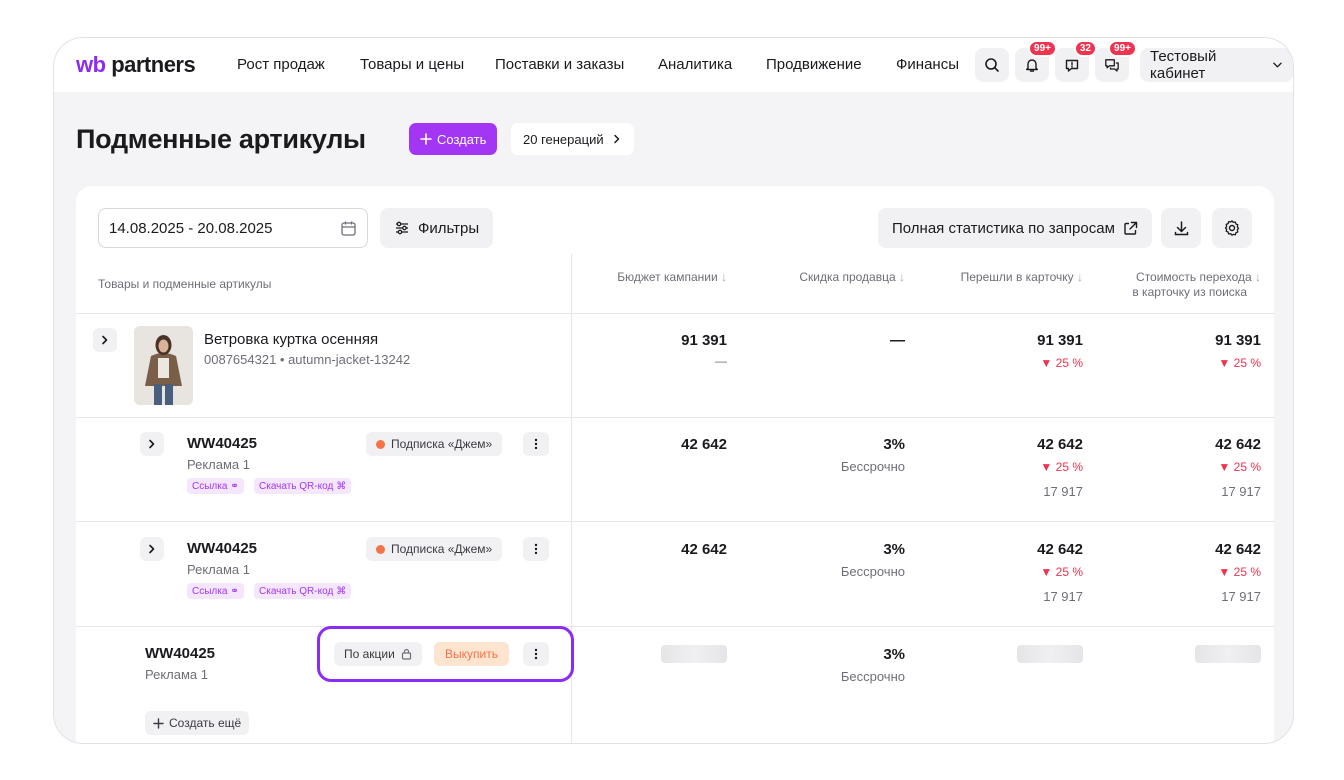 The height and width of the screenshot is (780, 1344). I want to click on gear-icon, so click(1232, 228).